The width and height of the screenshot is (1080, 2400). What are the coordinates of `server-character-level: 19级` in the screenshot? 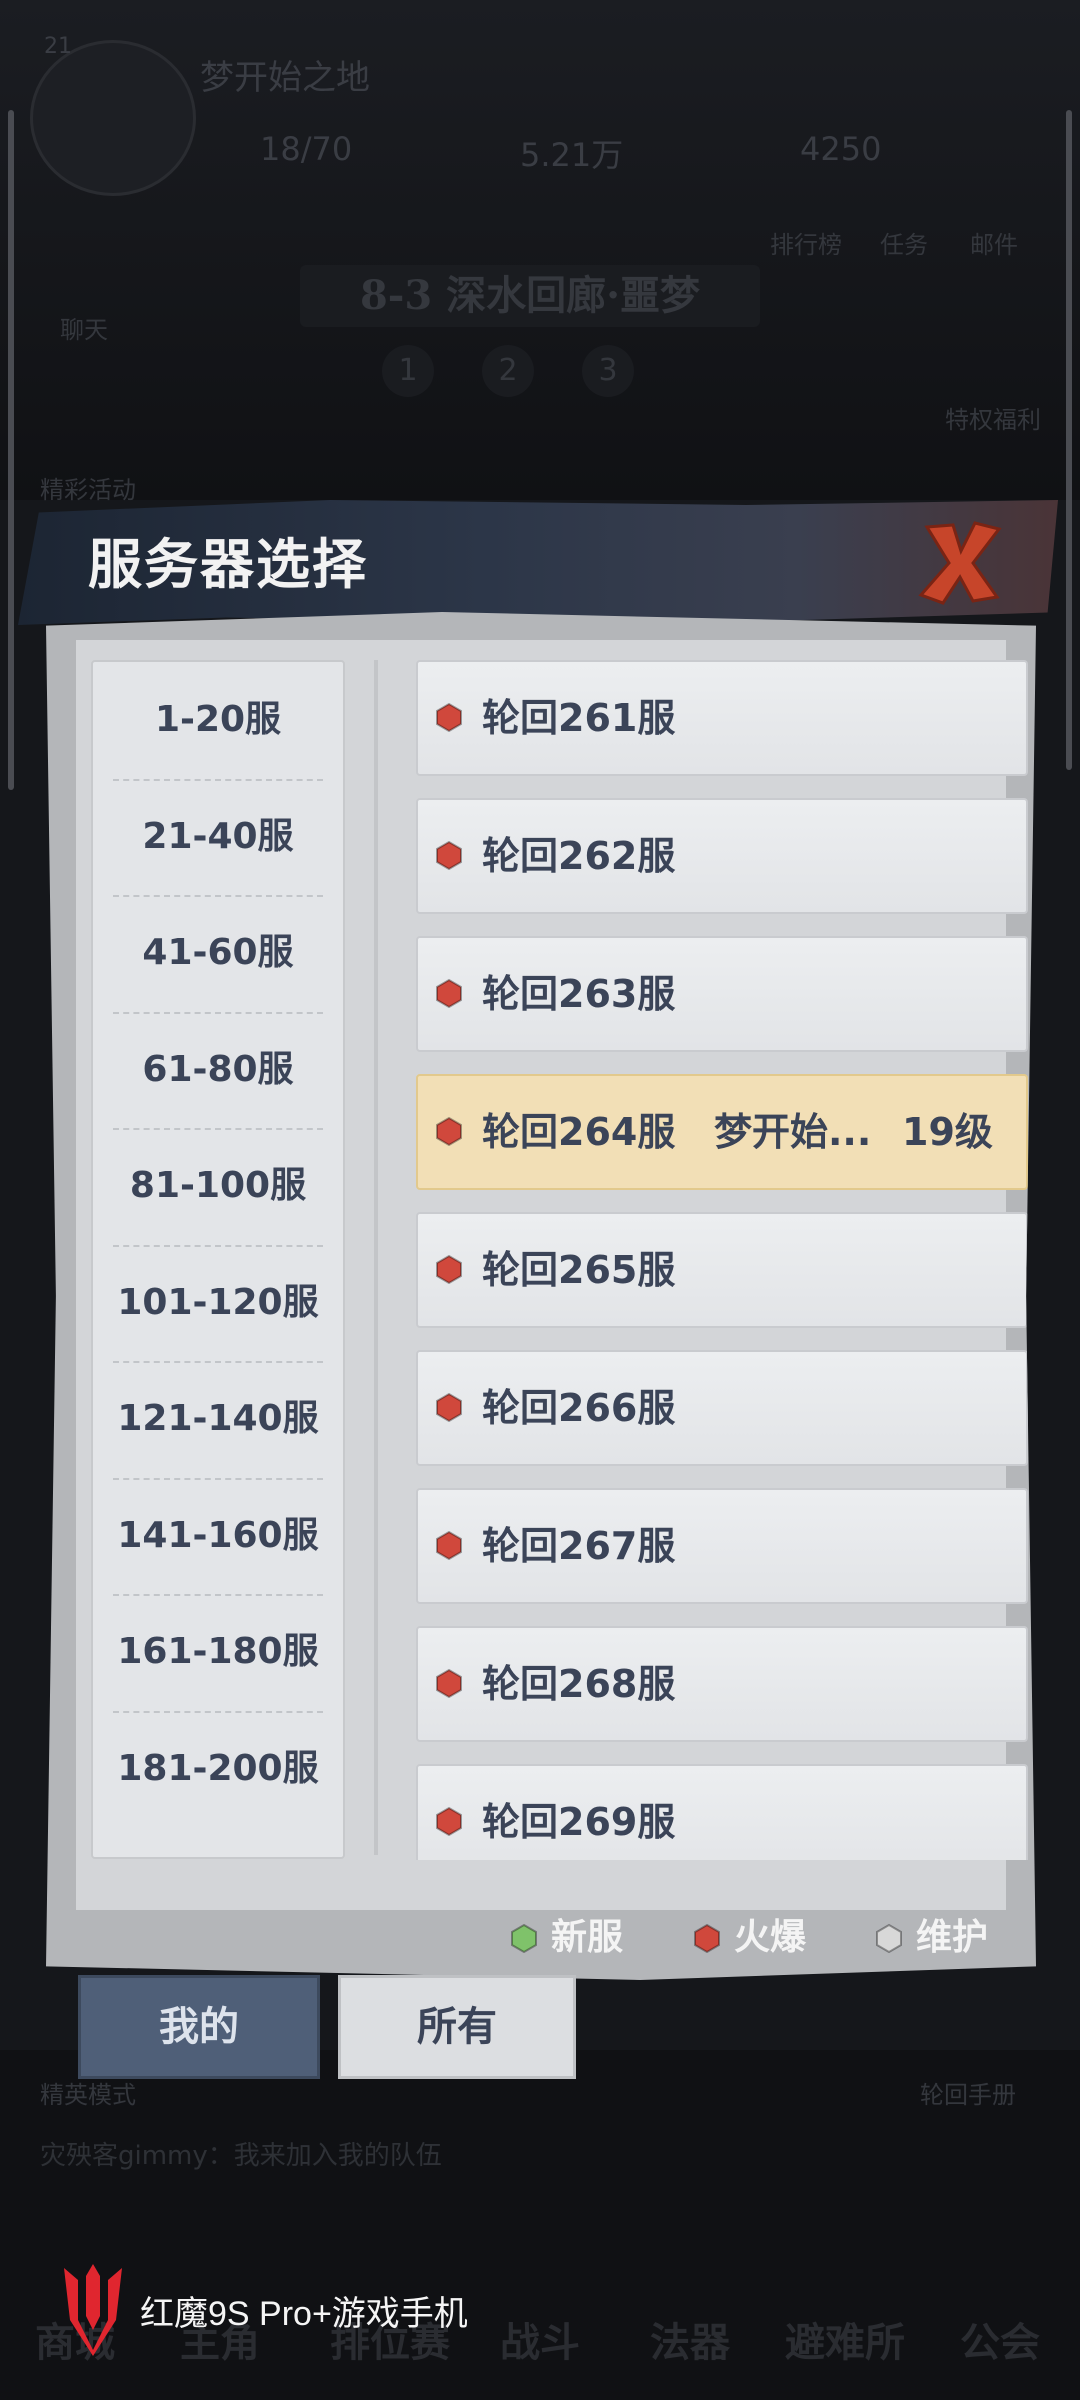 It's located at (947, 1132).